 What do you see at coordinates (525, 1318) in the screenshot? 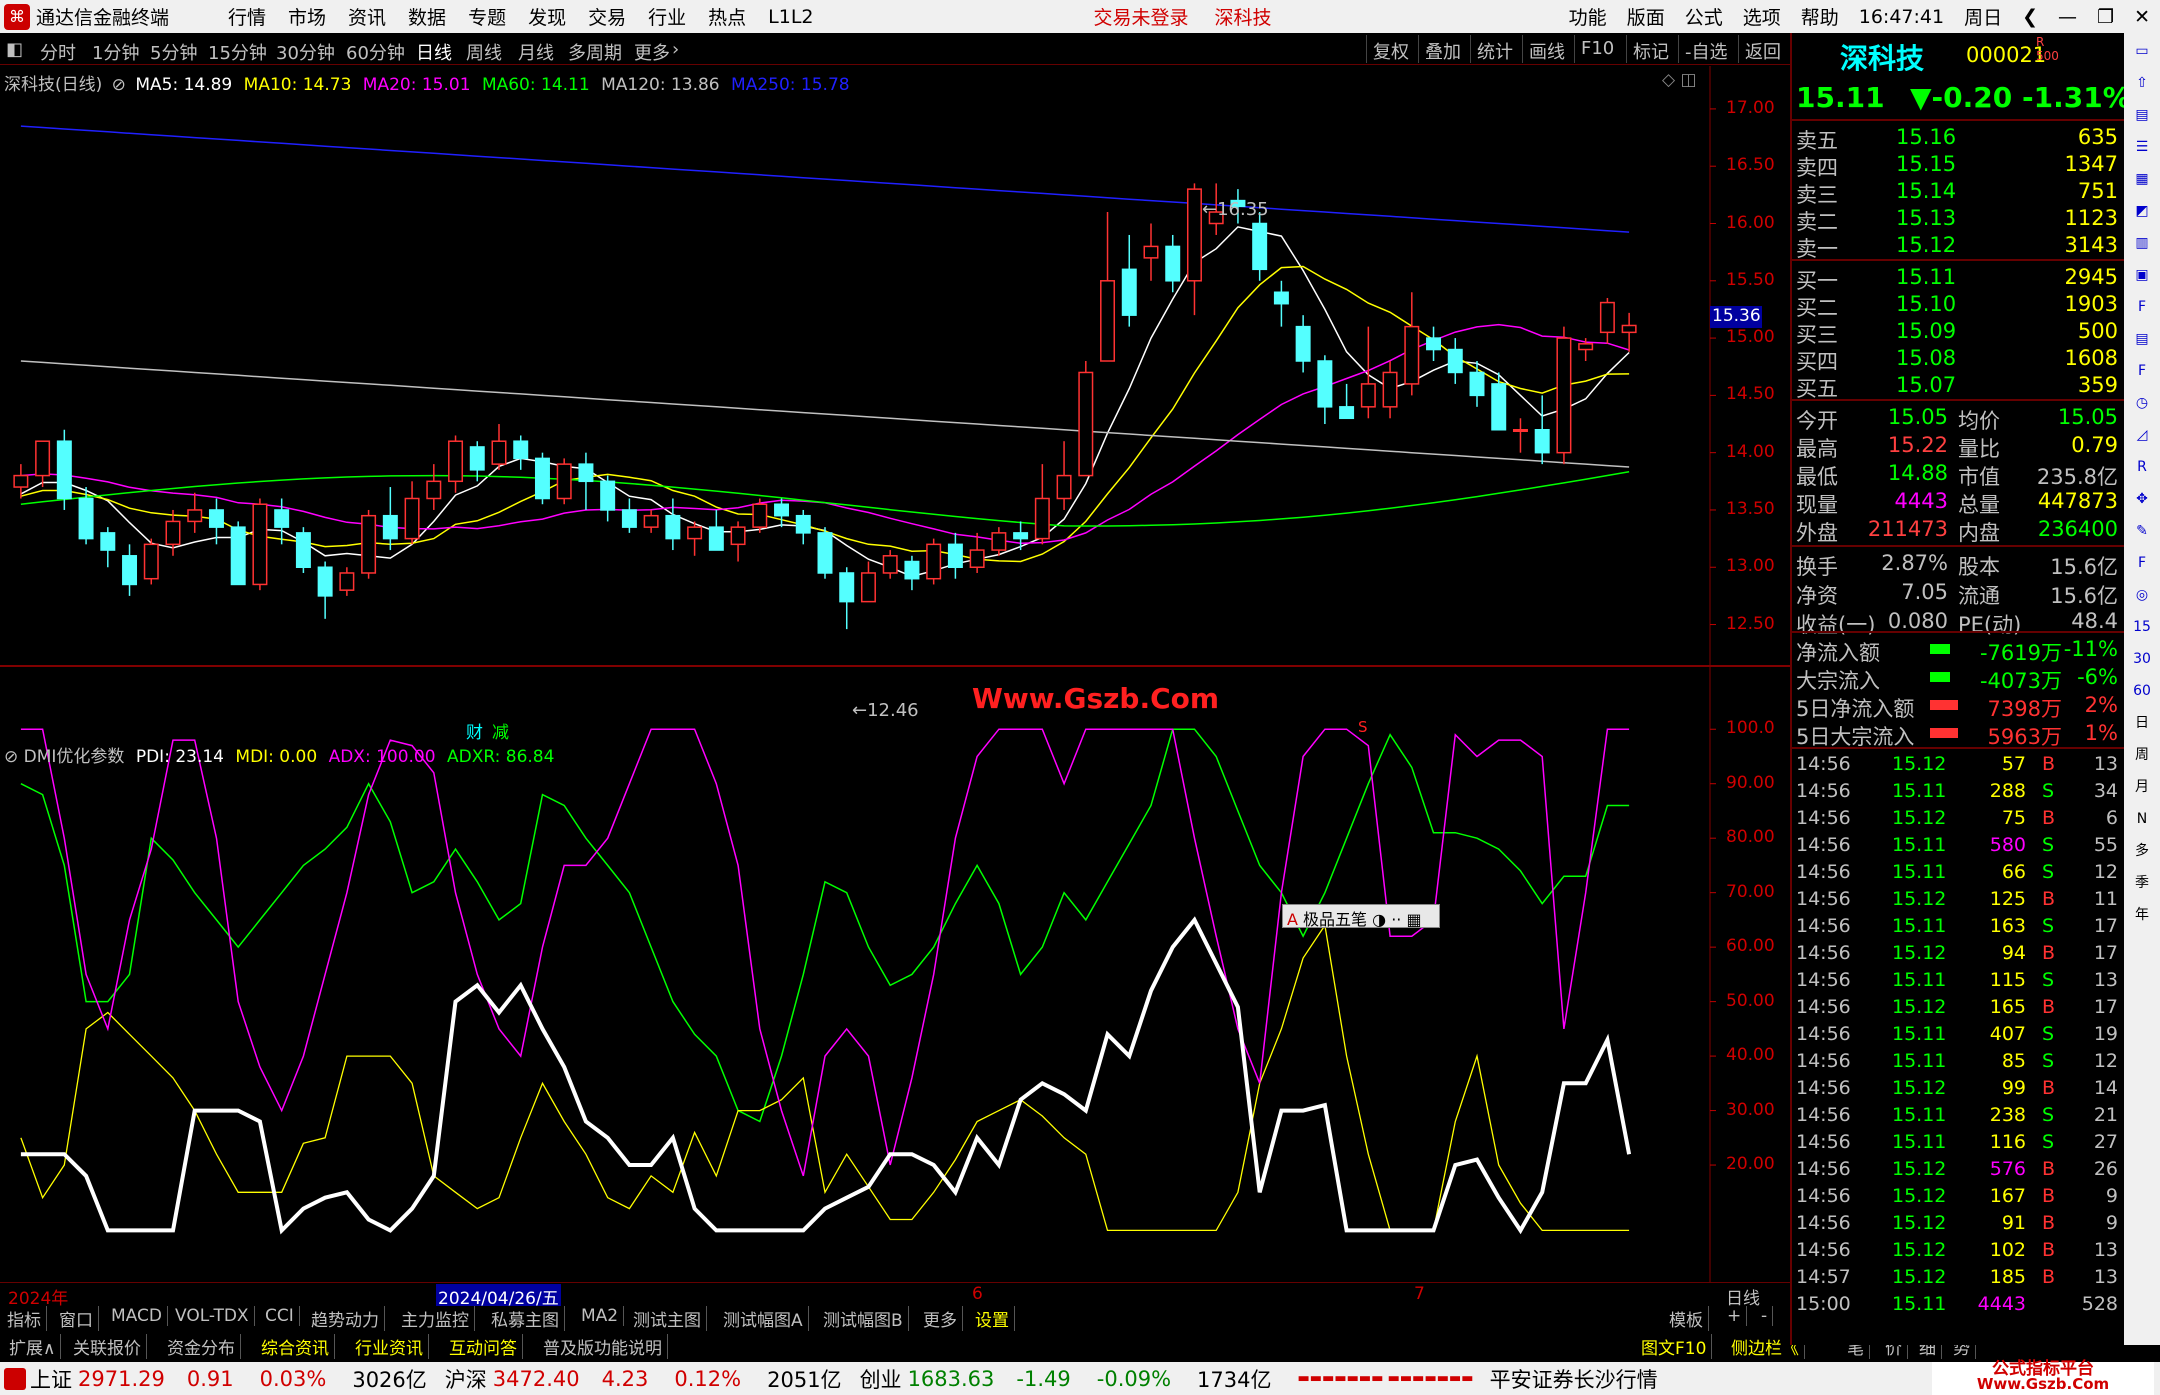
I see `indicator-tab: 私募主图` at bounding box center [525, 1318].